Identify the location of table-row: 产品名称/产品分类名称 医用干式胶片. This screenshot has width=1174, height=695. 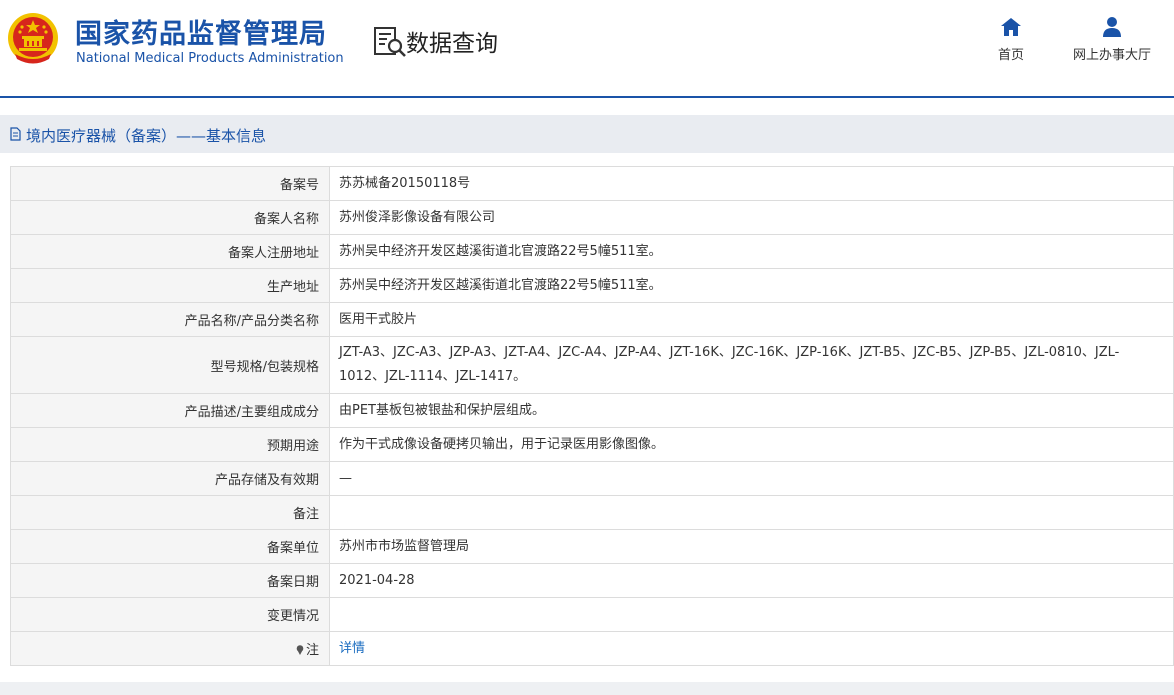
(592, 319).